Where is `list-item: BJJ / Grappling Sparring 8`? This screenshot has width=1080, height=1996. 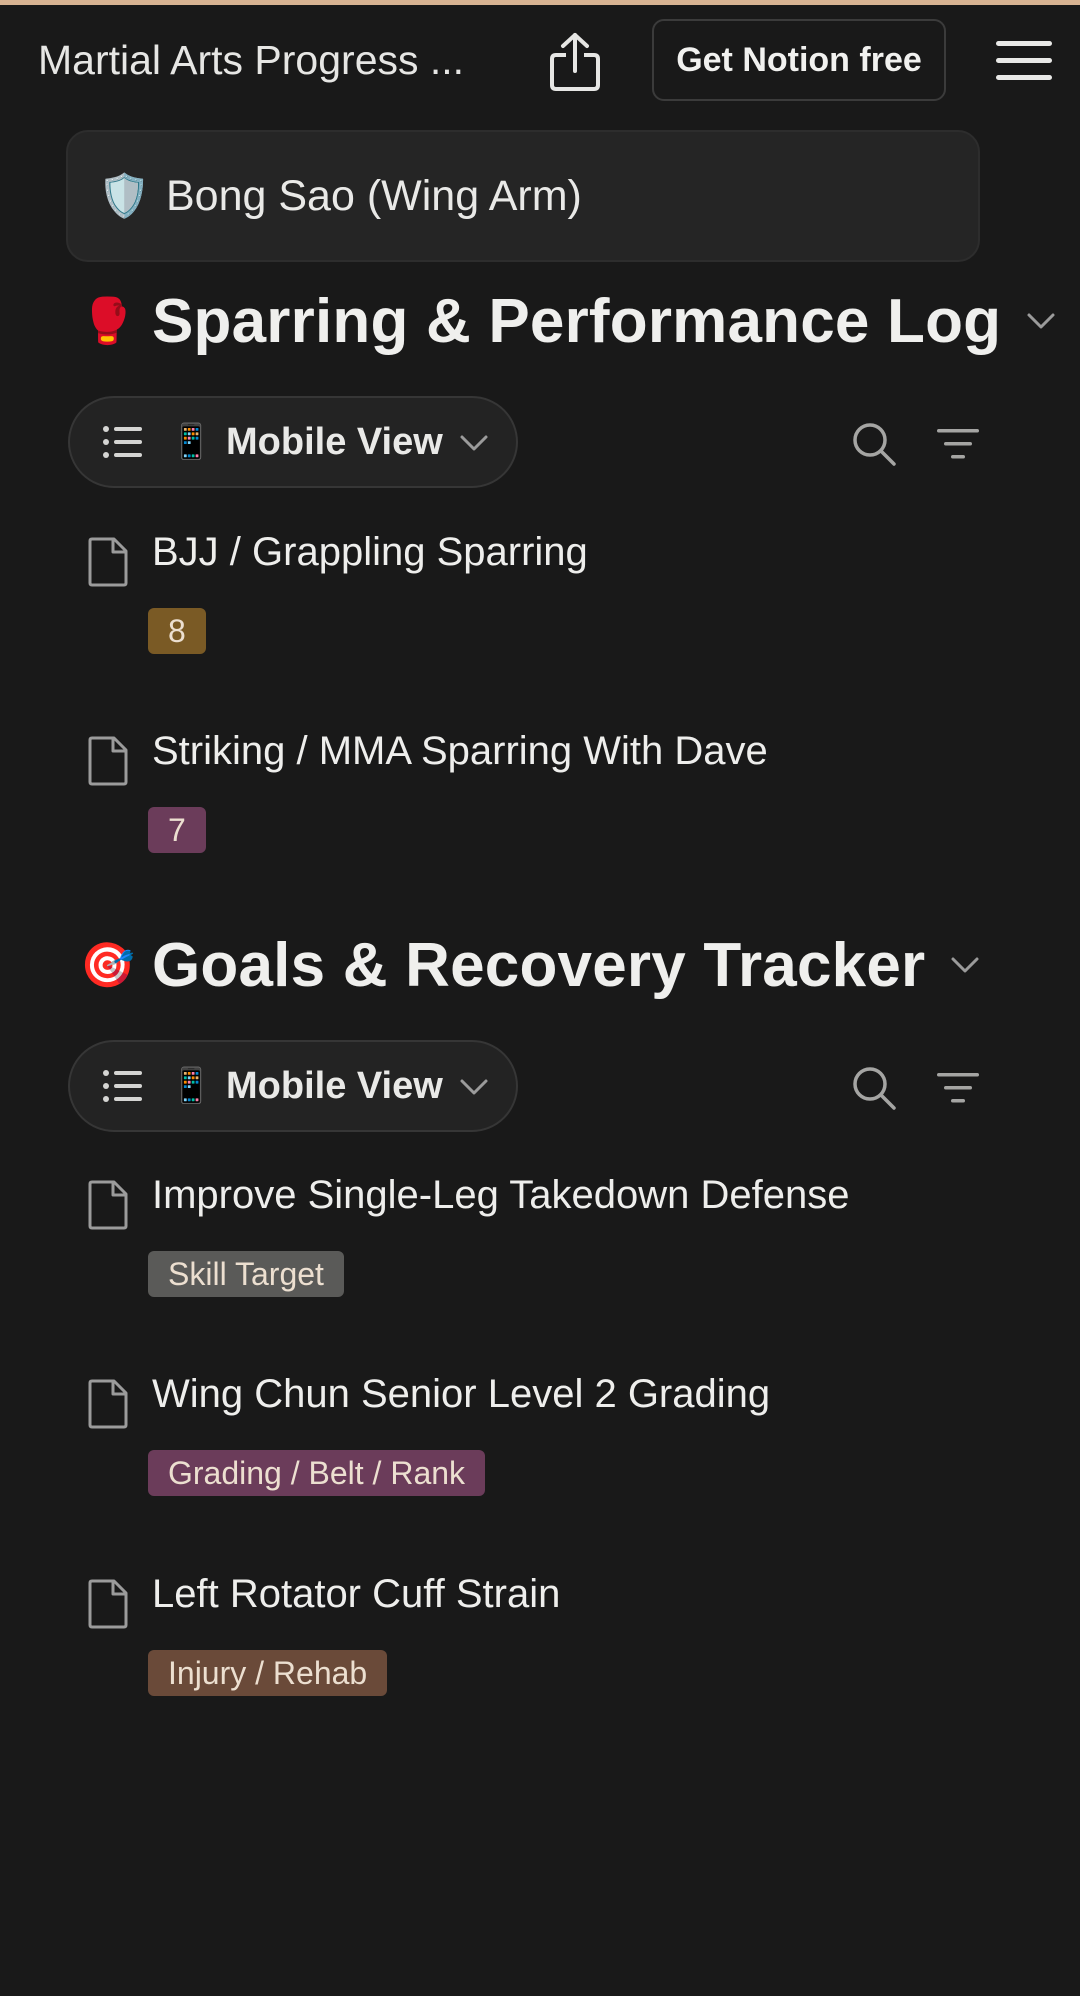
list-item: BJJ / Grappling Sparring 8 is located at coordinates (536, 605).